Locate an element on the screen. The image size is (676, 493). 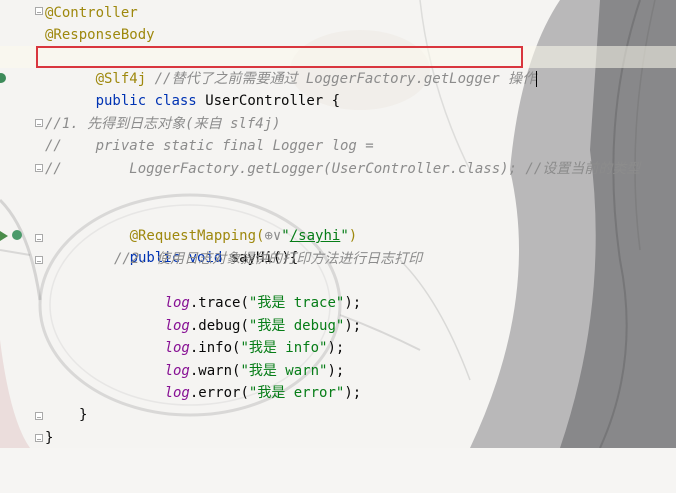
code-line: log.debug("我是 debug"); is located at coordinates (338, 313).